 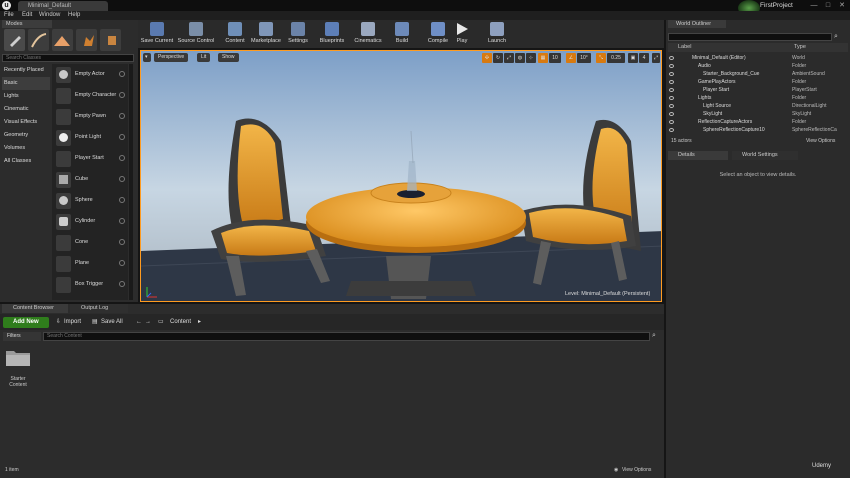 What do you see at coordinates (18, 382) in the screenshot?
I see `folder-label: Starter Content` at bounding box center [18, 382].